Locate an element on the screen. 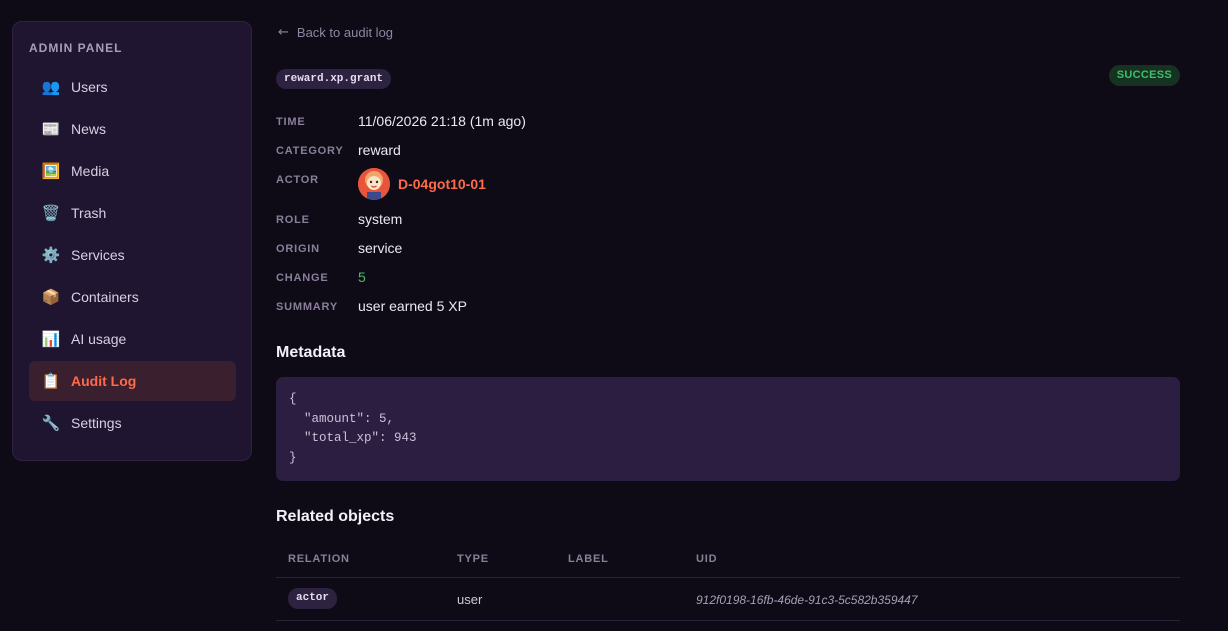  related-objects-heading: Related objects is located at coordinates (335, 516).